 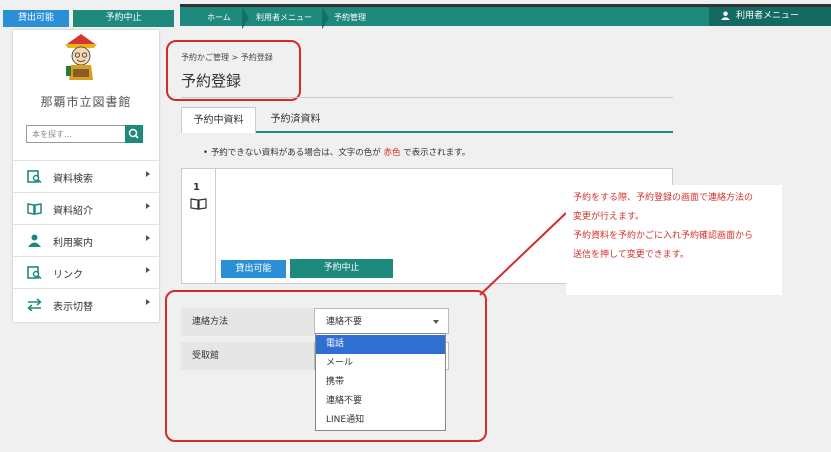 I want to click on sidebar-item-label: 資料検索, so click(x=73, y=179).